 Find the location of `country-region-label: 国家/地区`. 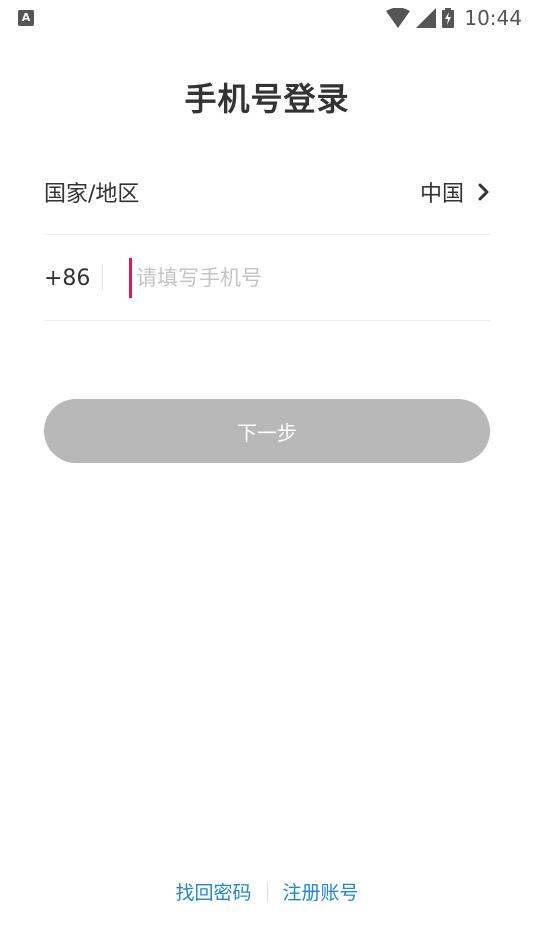

country-region-label: 国家/地区 is located at coordinates (92, 194).